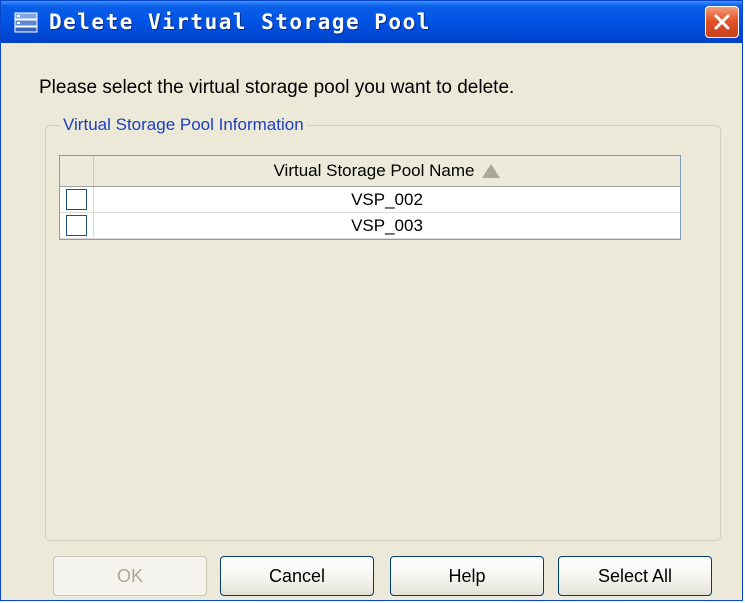 This screenshot has width=745, height=603. What do you see at coordinates (297, 576) in the screenshot?
I see `cancel-button: Cancel` at bounding box center [297, 576].